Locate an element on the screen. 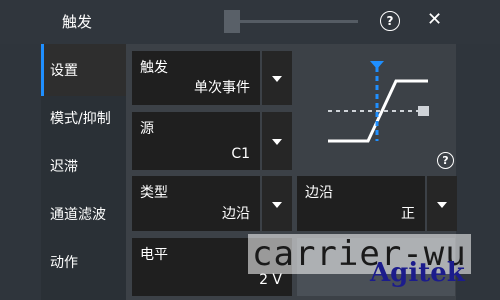  trigger-type-dropdown-button is located at coordinates (276, 203).